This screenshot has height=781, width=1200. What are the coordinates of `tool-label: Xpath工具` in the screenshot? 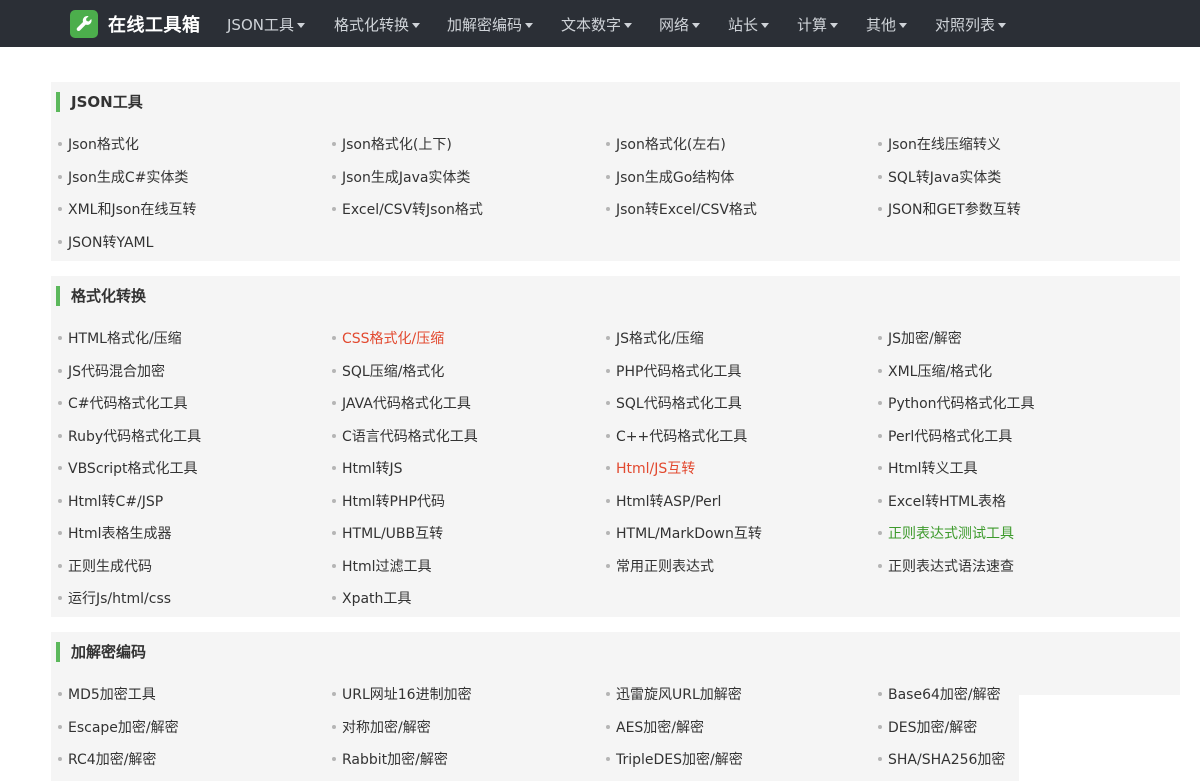 It's located at (377, 599).